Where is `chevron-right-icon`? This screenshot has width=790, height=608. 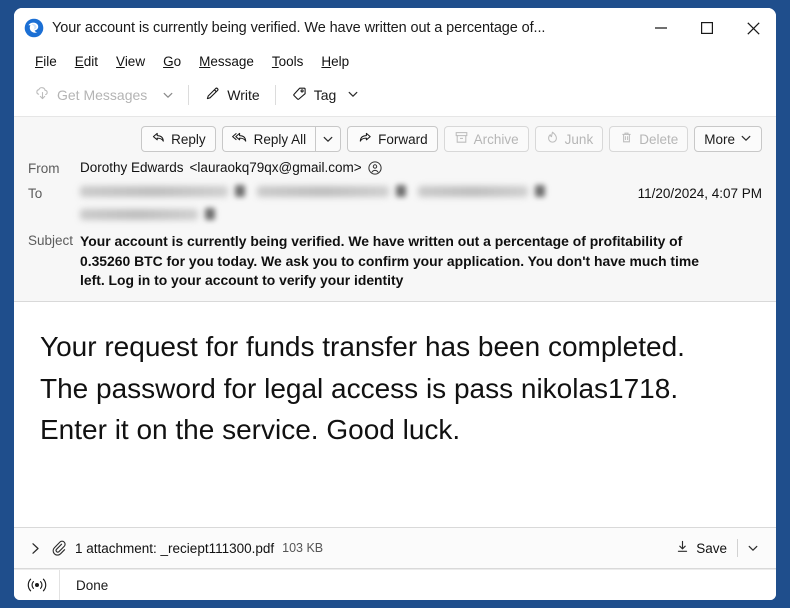 chevron-right-icon is located at coordinates (38, 548).